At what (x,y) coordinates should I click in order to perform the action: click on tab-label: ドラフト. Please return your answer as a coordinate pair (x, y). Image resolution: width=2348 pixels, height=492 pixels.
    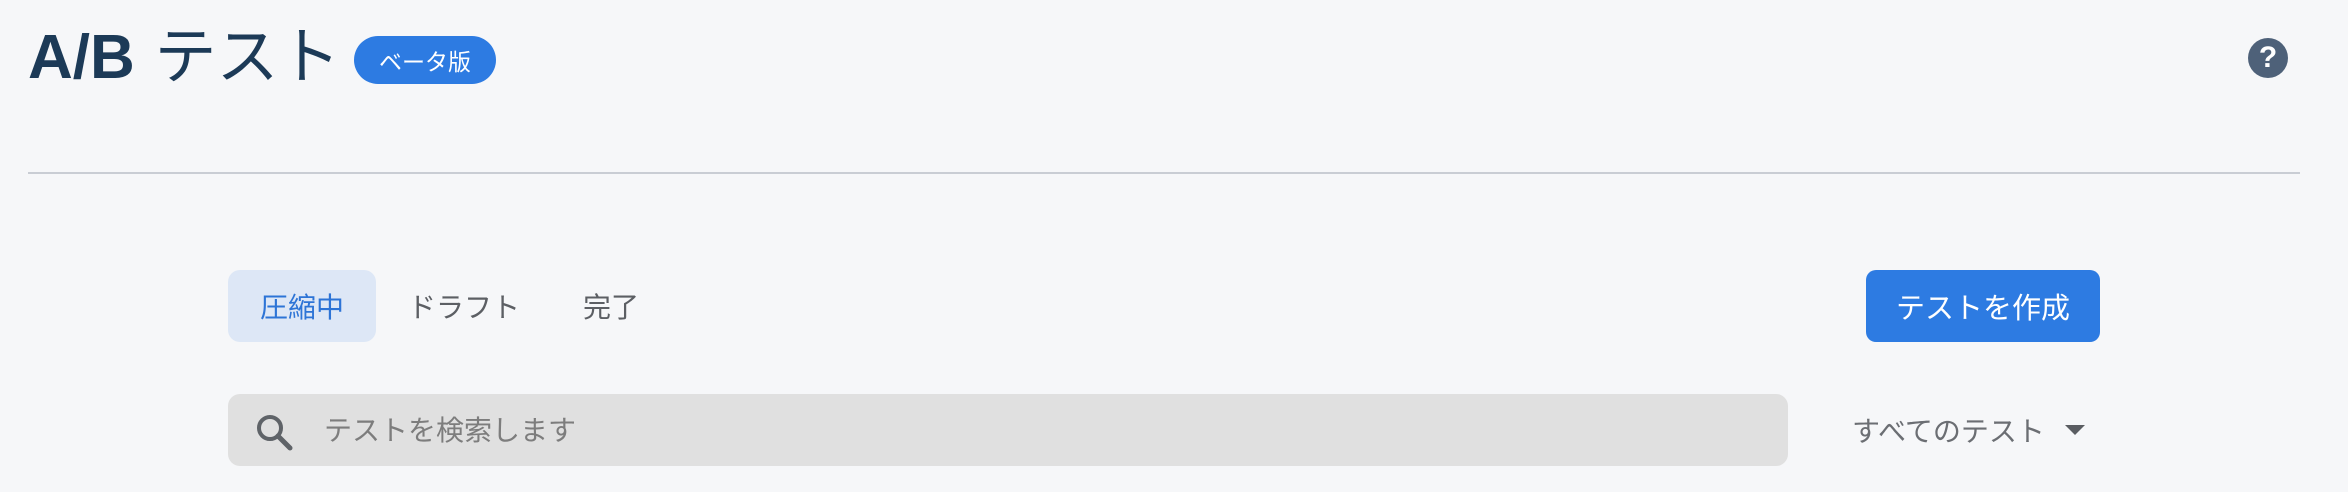
    Looking at the image, I should click on (463, 307).